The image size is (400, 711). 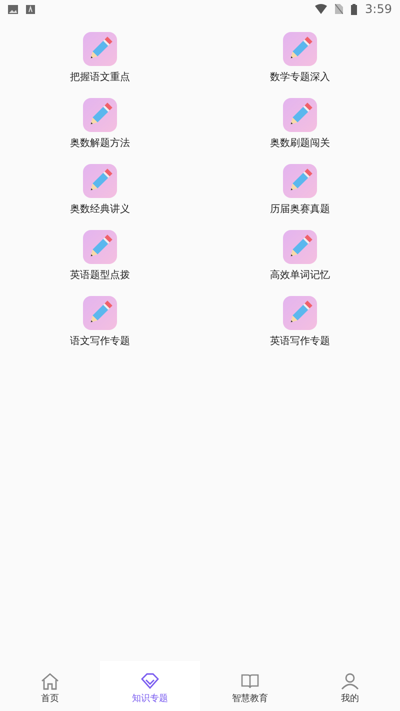 I want to click on topic-label: 把握语文重点, so click(x=100, y=77).